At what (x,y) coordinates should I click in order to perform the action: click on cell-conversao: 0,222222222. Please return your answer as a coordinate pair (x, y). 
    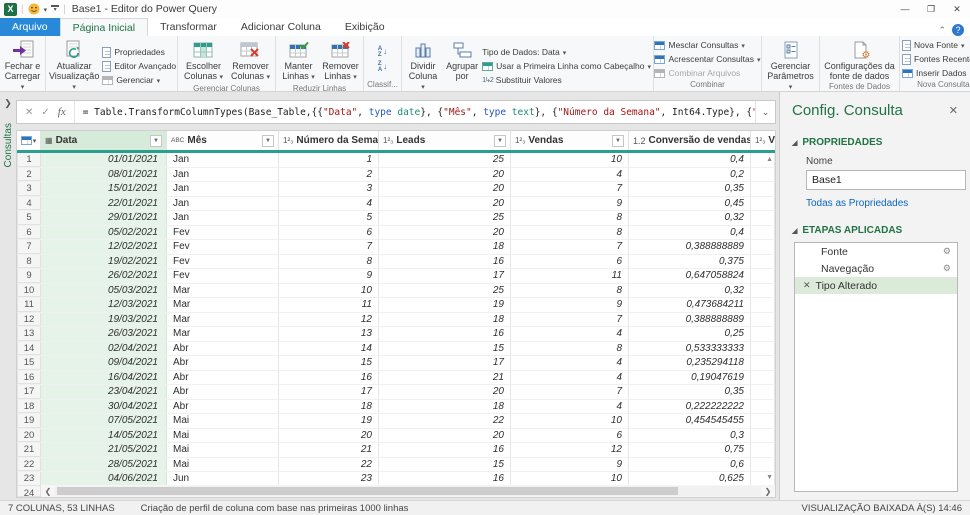
    Looking at the image, I should click on (690, 406).